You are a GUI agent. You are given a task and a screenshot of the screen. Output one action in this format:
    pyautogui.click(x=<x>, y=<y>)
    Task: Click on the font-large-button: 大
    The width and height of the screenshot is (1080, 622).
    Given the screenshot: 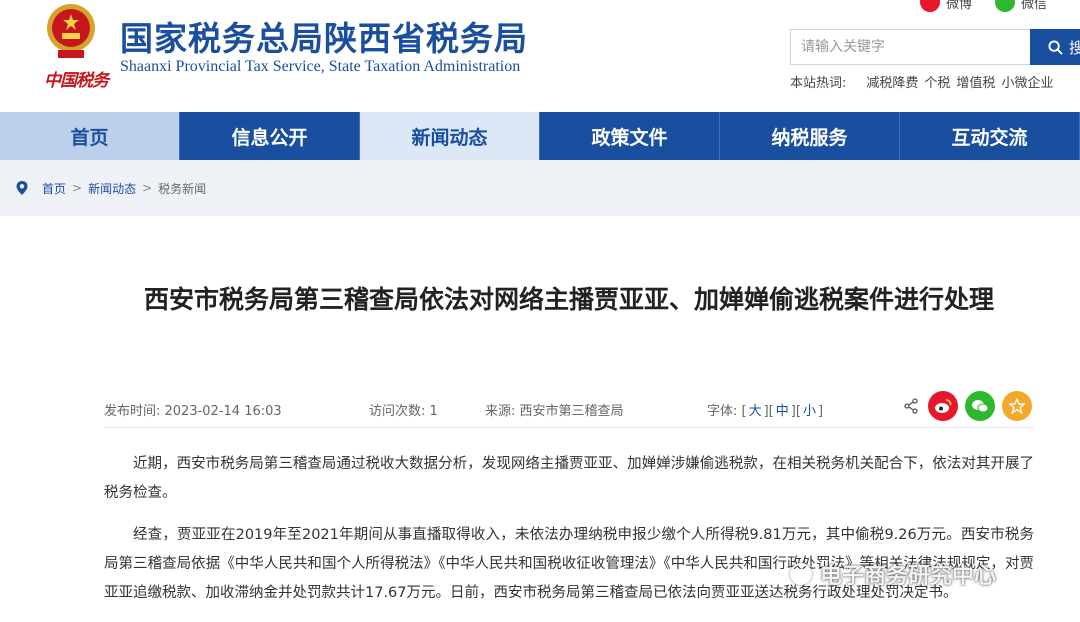 What is the action you would take?
    pyautogui.click(x=755, y=411)
    